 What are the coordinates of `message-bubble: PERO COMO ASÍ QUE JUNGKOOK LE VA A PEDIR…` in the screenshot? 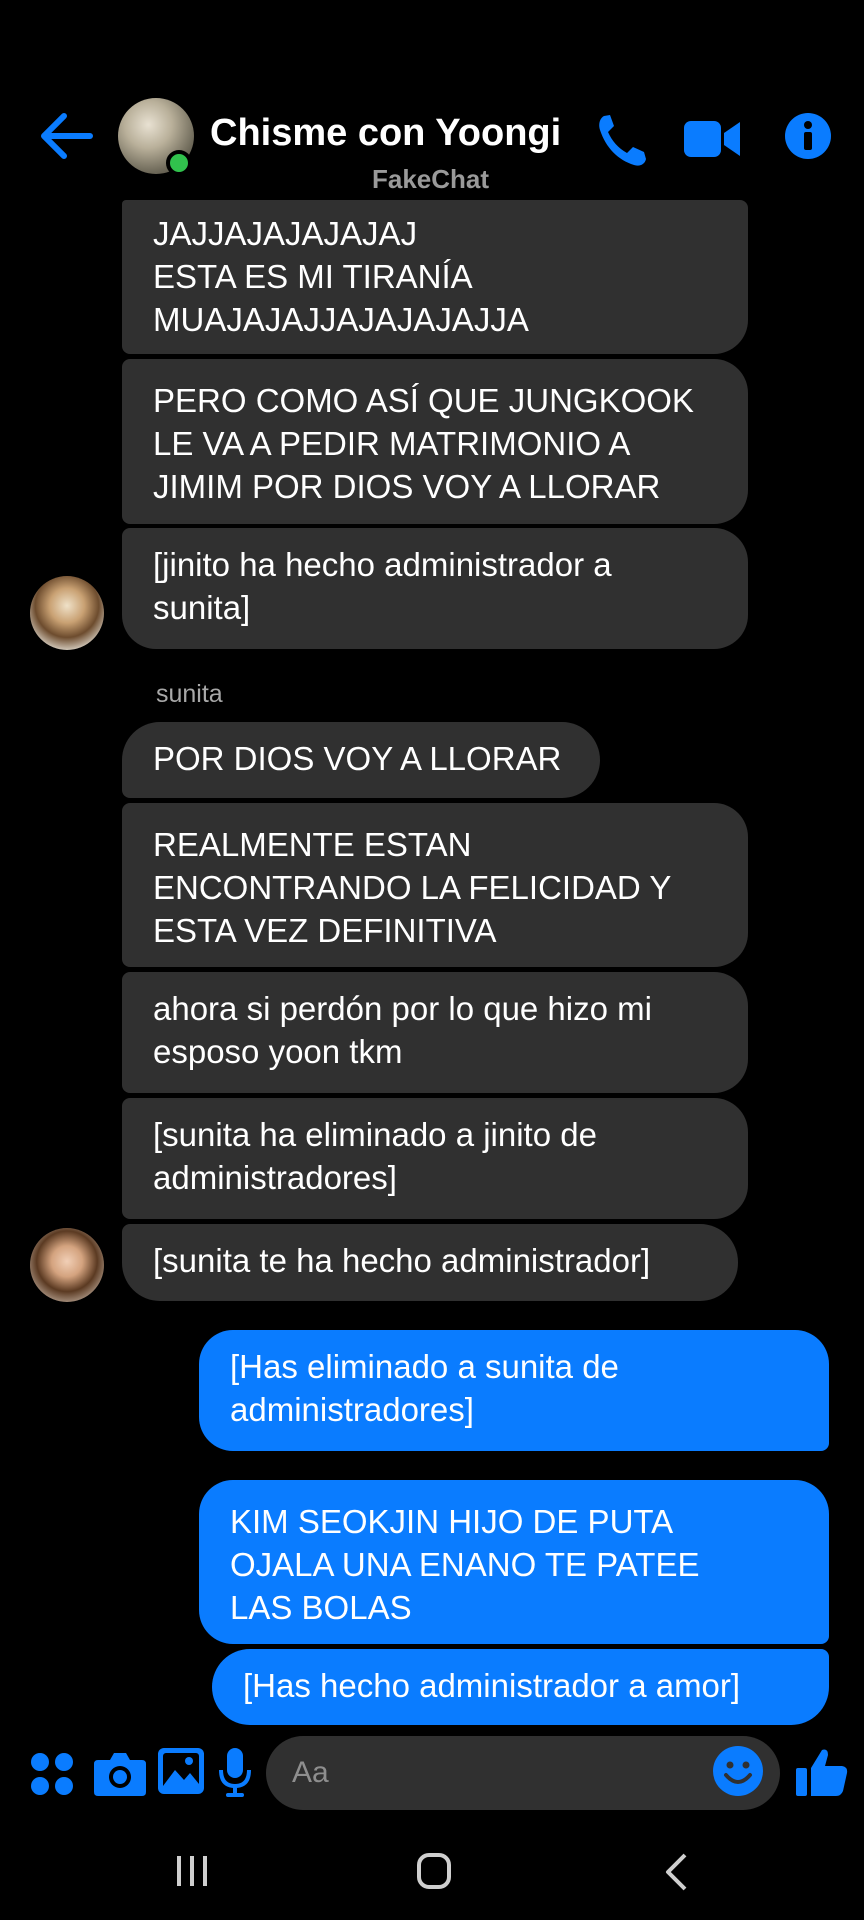 It's located at (435, 441).